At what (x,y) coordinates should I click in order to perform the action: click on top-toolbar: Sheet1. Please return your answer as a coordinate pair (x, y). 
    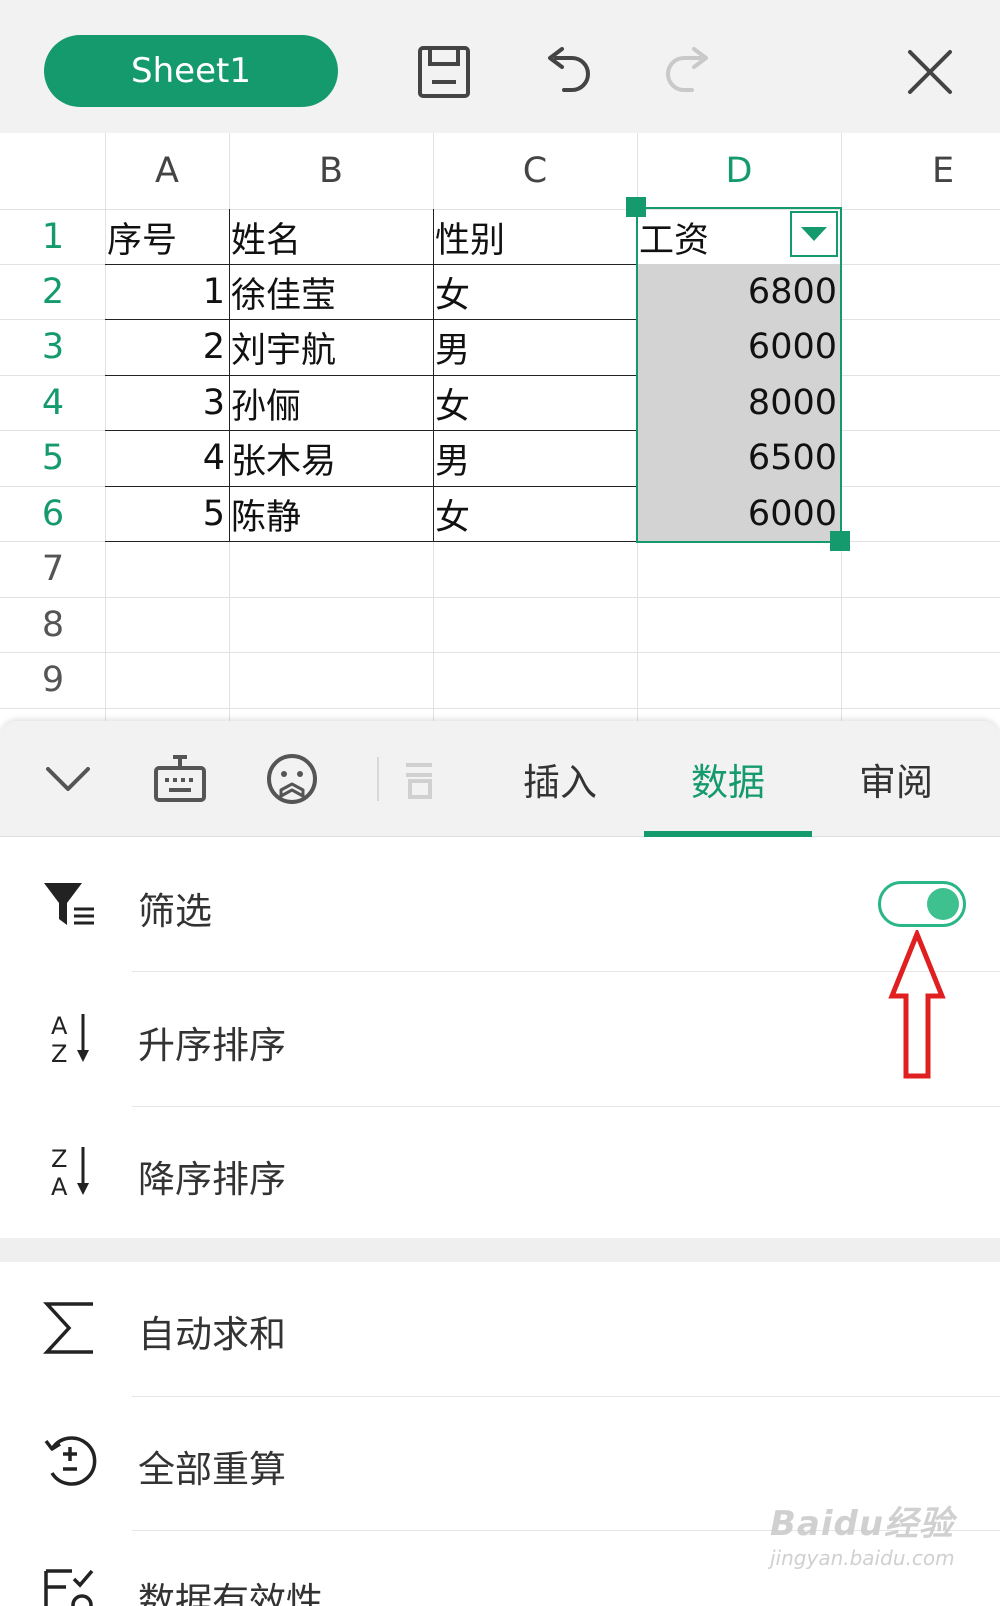
    Looking at the image, I should click on (500, 66).